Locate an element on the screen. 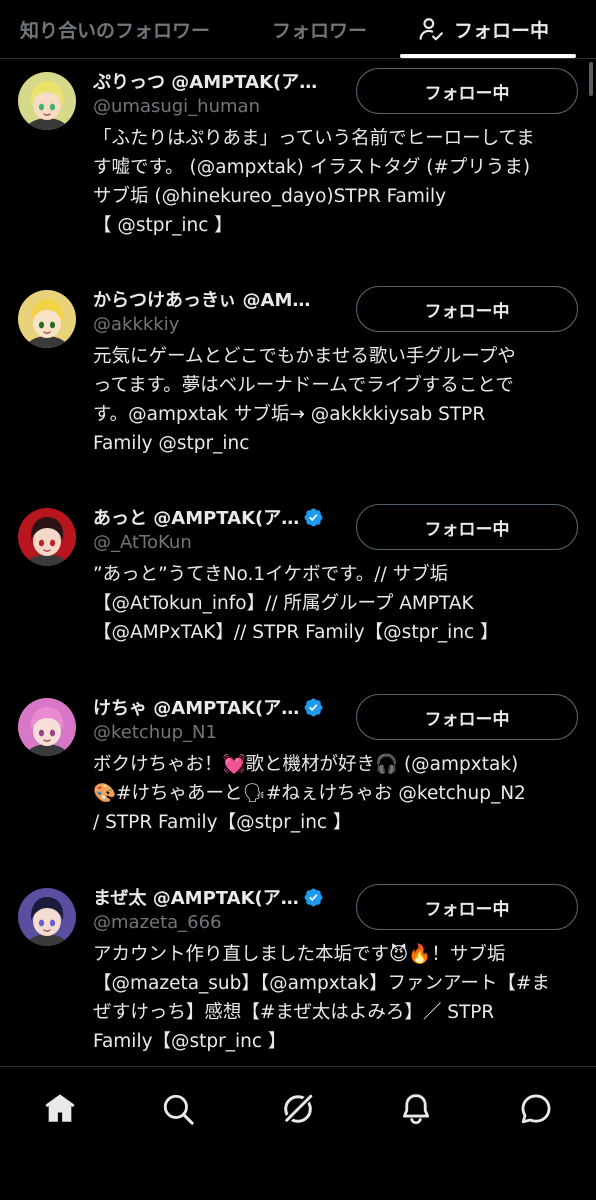  home-icon is located at coordinates (60, 1108).